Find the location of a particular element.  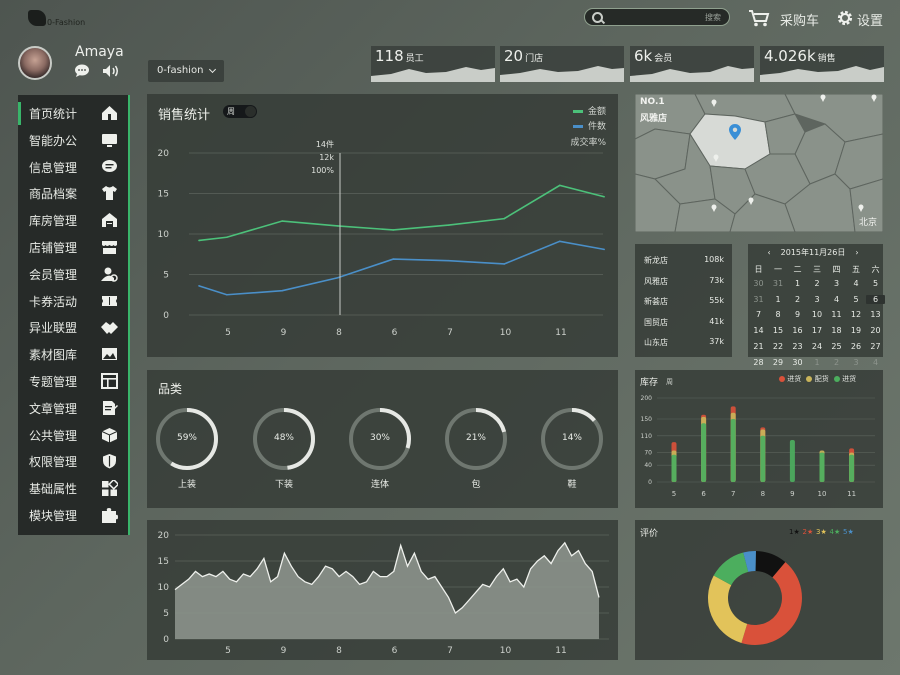

sidebar-item-1: 智能办公 is located at coordinates (73, 140).